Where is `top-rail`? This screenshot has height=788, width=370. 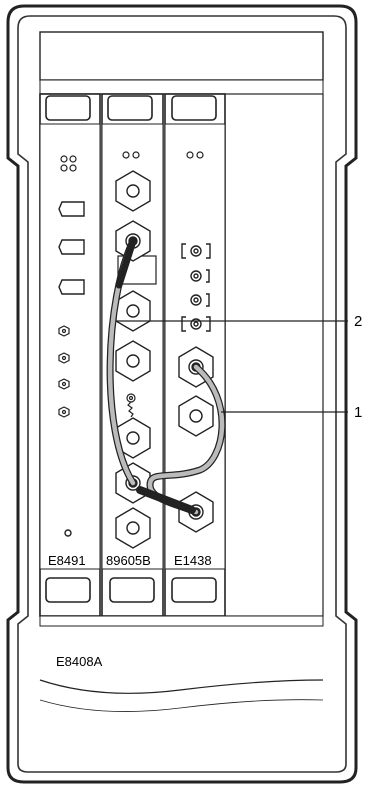 top-rail is located at coordinates (181, 56).